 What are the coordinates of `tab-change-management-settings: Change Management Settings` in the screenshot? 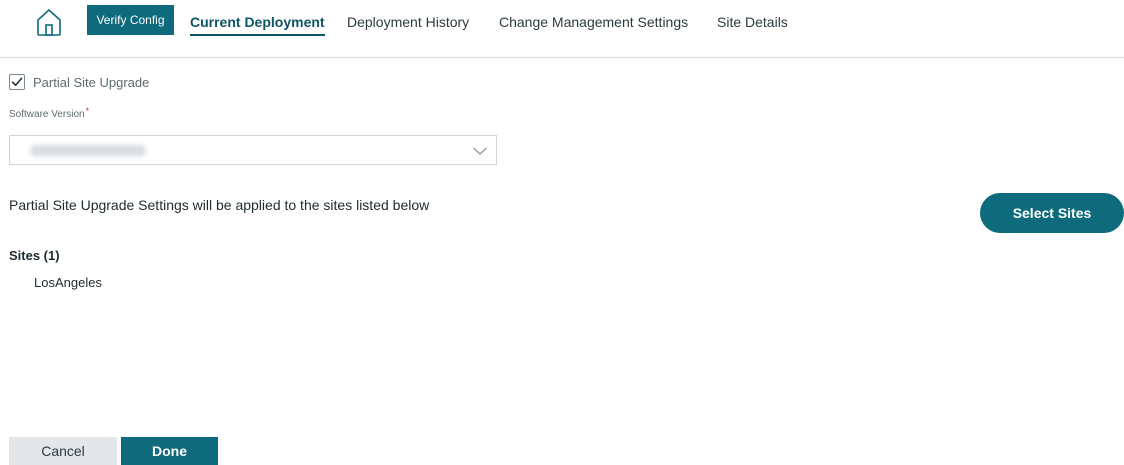 It's located at (593, 22).